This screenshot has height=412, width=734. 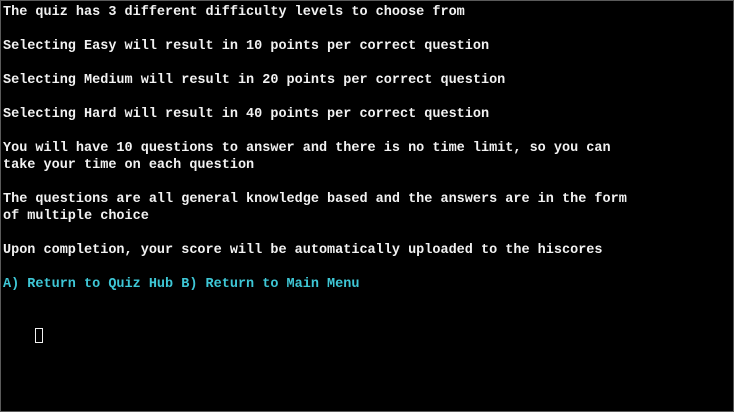 I want to click on questions-text-line-2: take your time on each question, so click(x=129, y=165).